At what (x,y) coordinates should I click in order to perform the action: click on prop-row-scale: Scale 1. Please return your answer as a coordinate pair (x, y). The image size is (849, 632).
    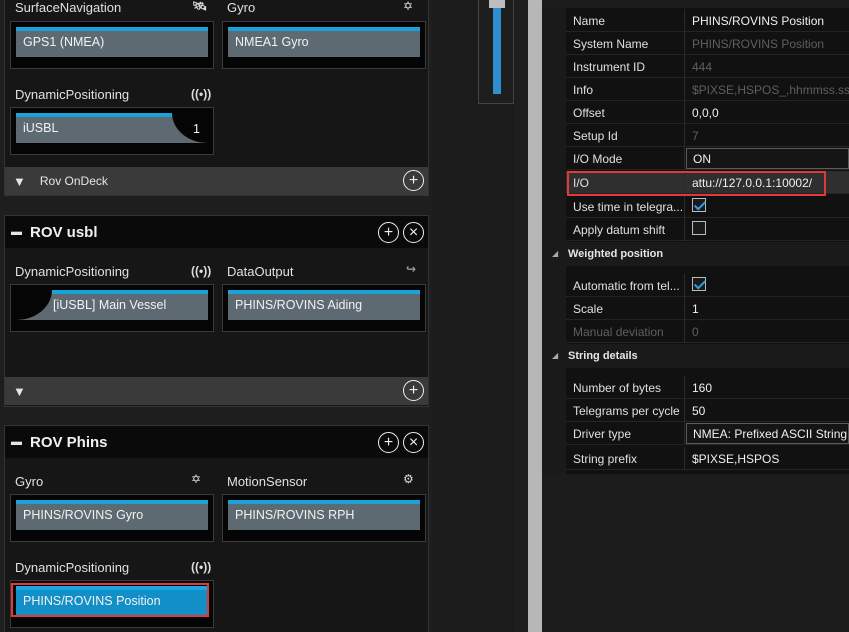
    Looking at the image, I should click on (707, 308).